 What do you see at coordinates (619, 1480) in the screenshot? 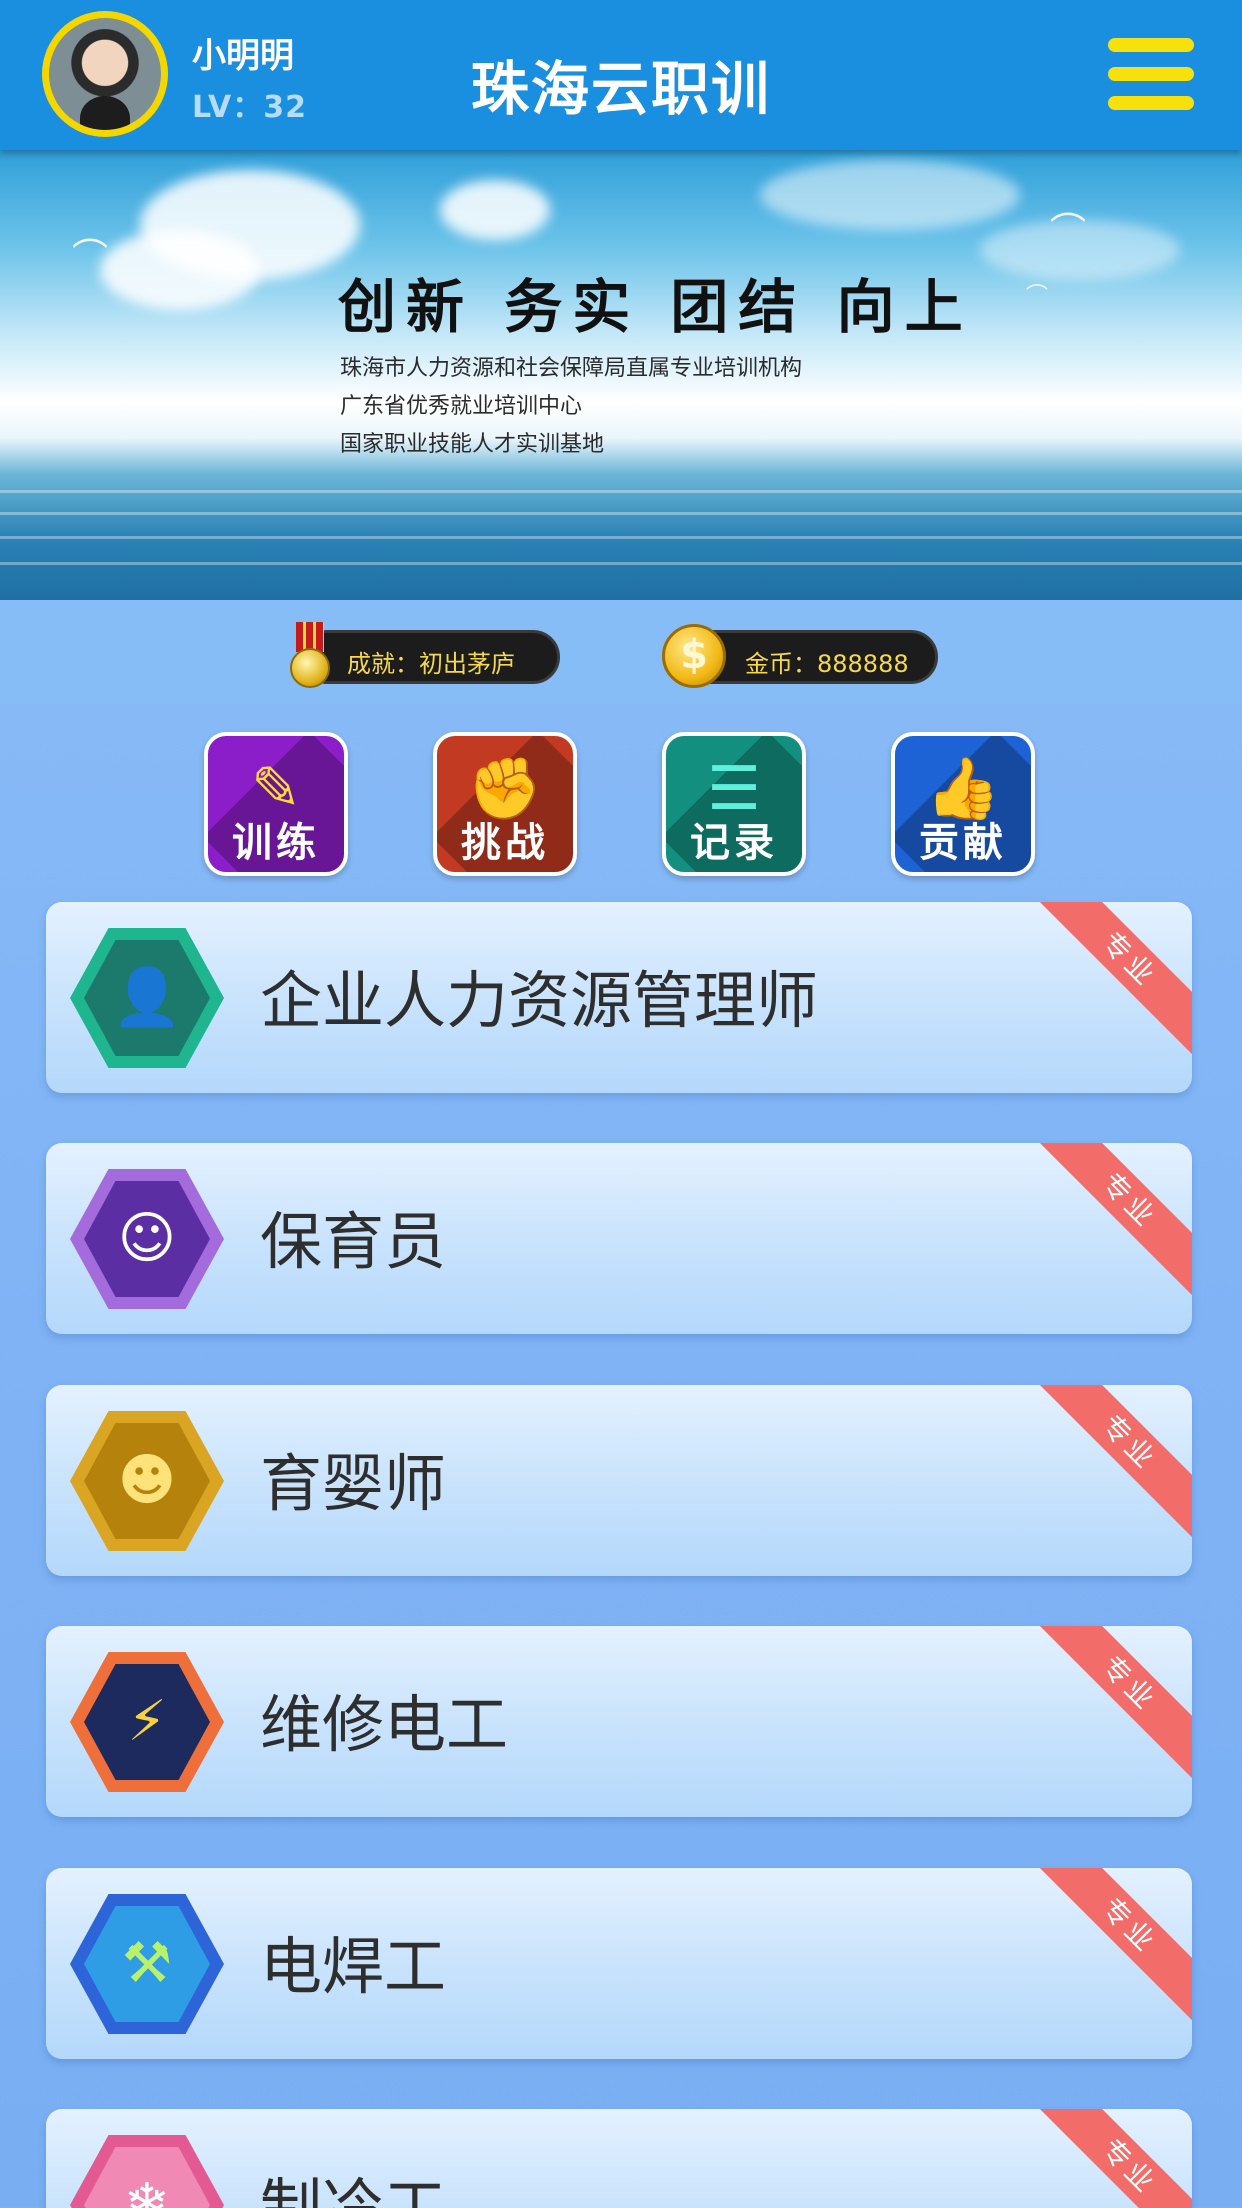
I see `course-card: ☻ 育婴师 专业` at bounding box center [619, 1480].